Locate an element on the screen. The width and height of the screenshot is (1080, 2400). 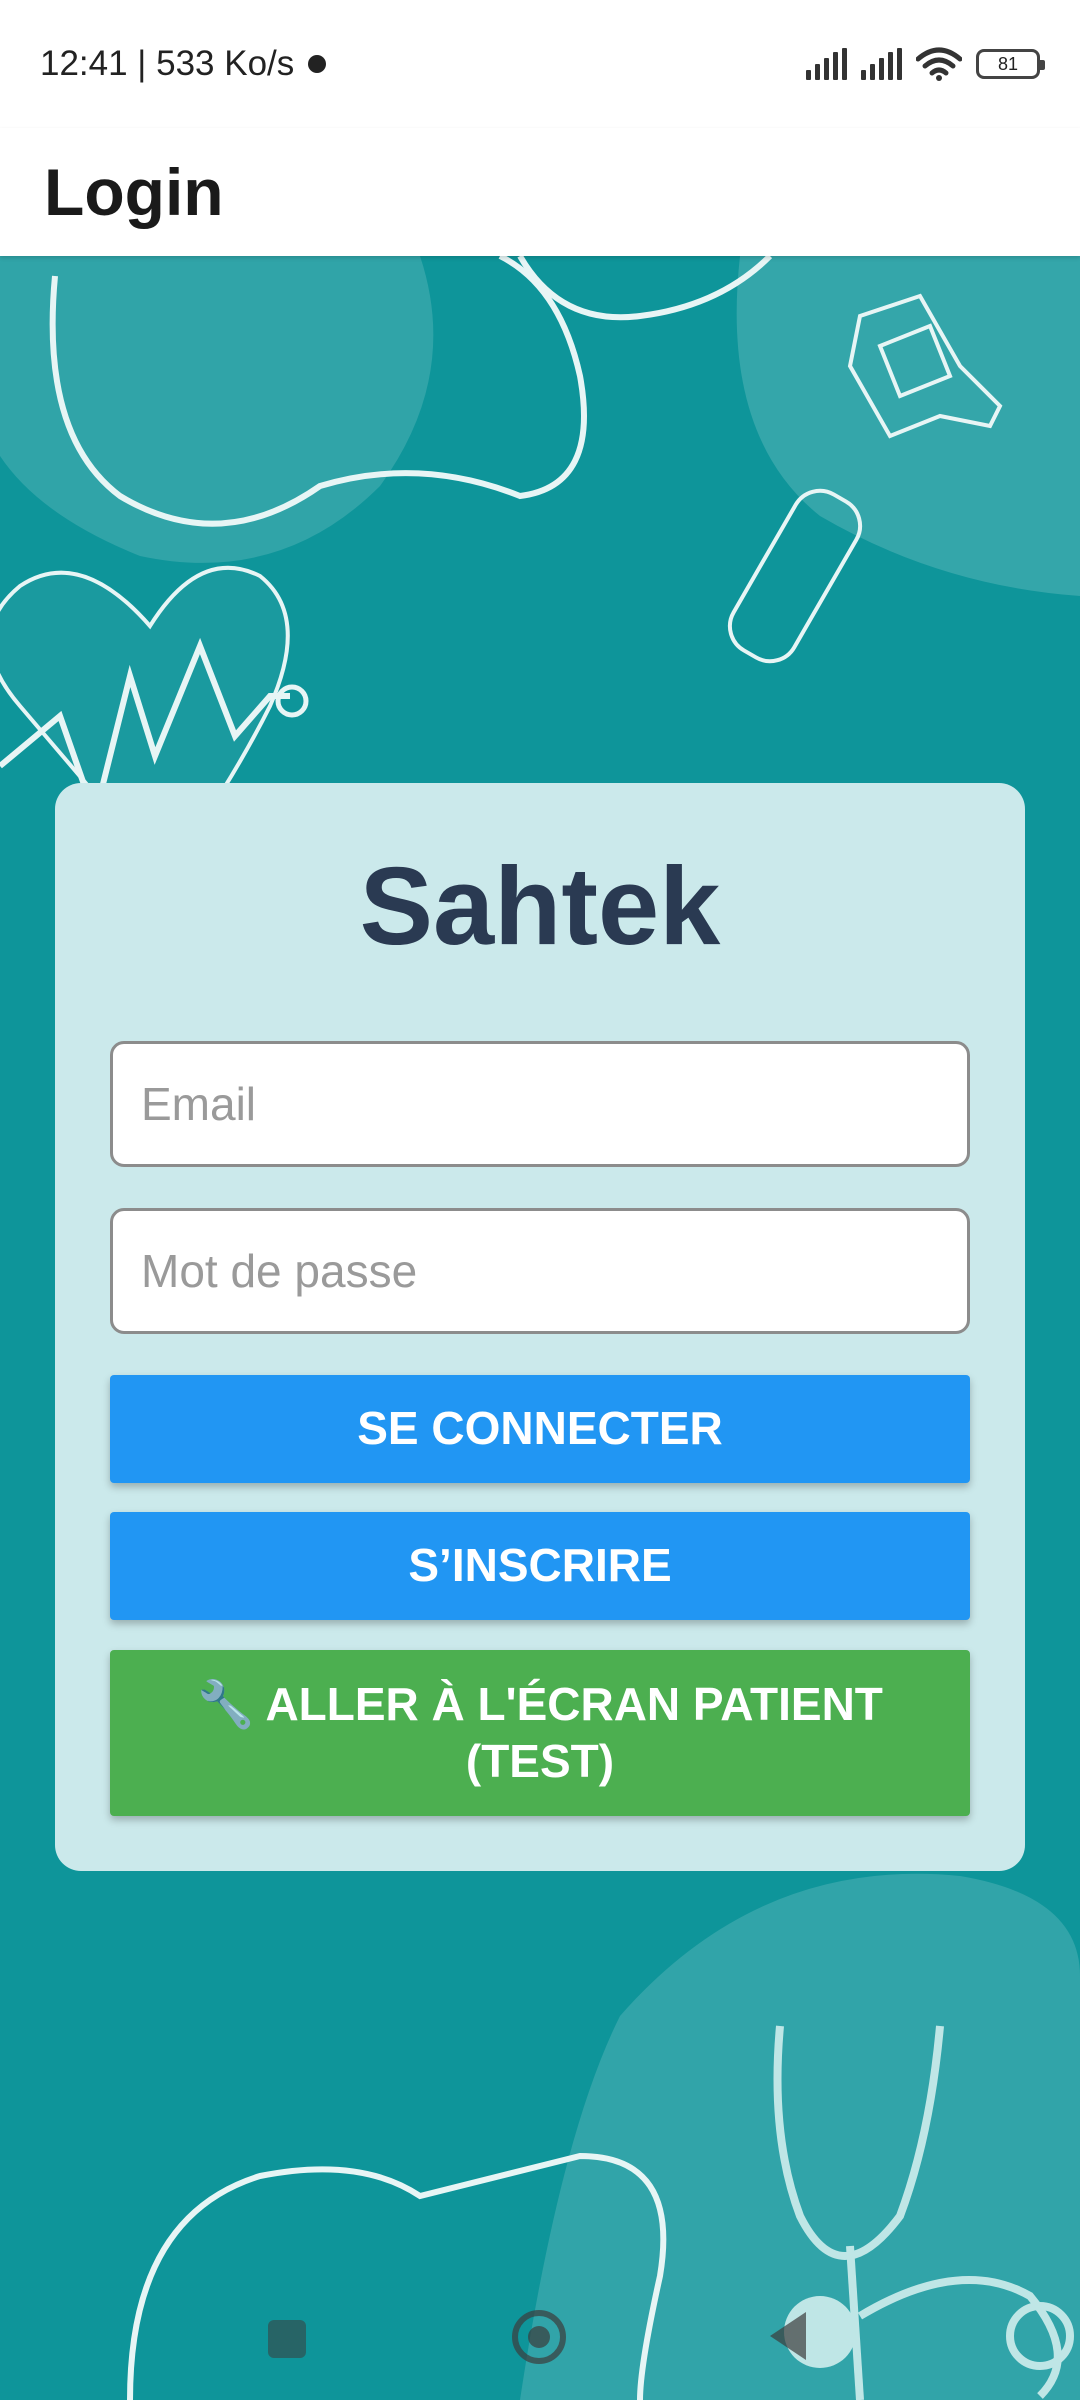
notification-icon is located at coordinates (317, 64).